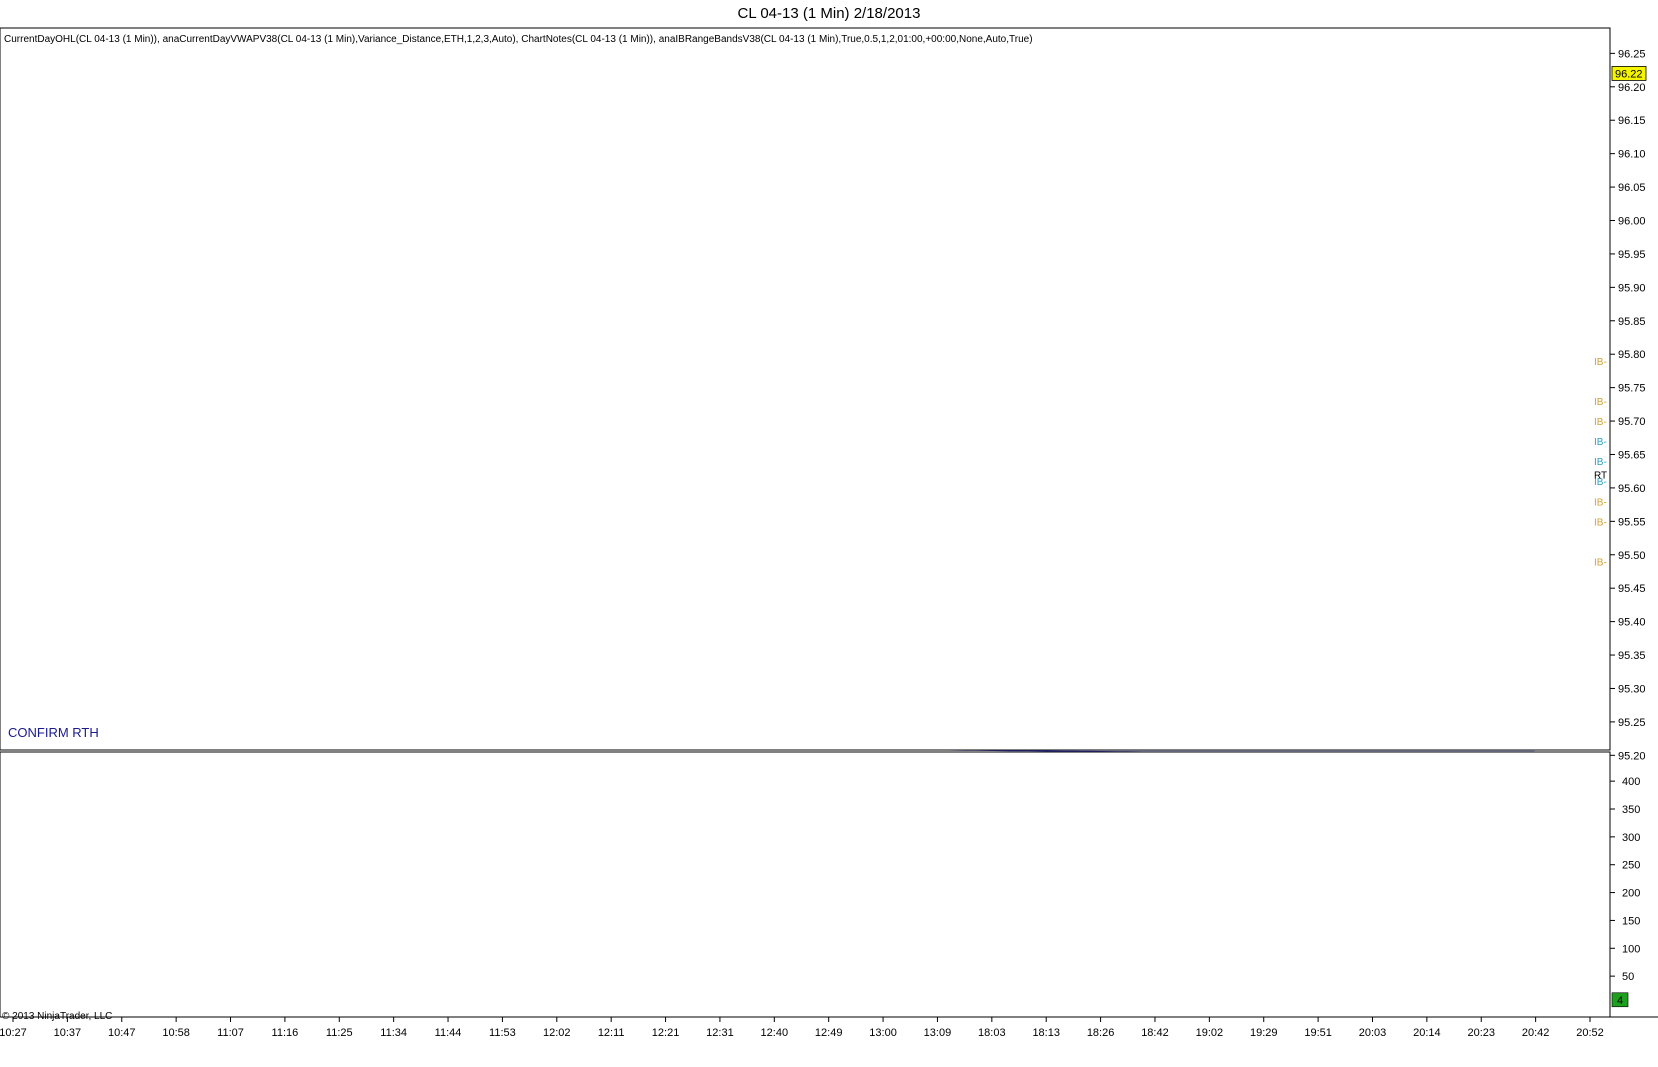  What do you see at coordinates (339, 1033) in the screenshot?
I see `time-tick-label: 11:25` at bounding box center [339, 1033].